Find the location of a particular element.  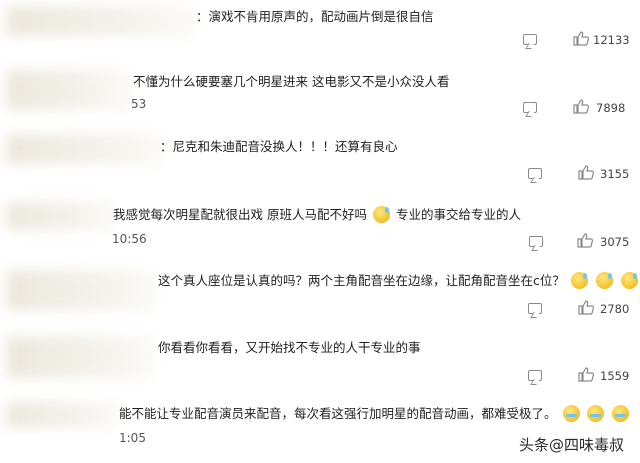

like-count: 12133 is located at coordinates (611, 40).